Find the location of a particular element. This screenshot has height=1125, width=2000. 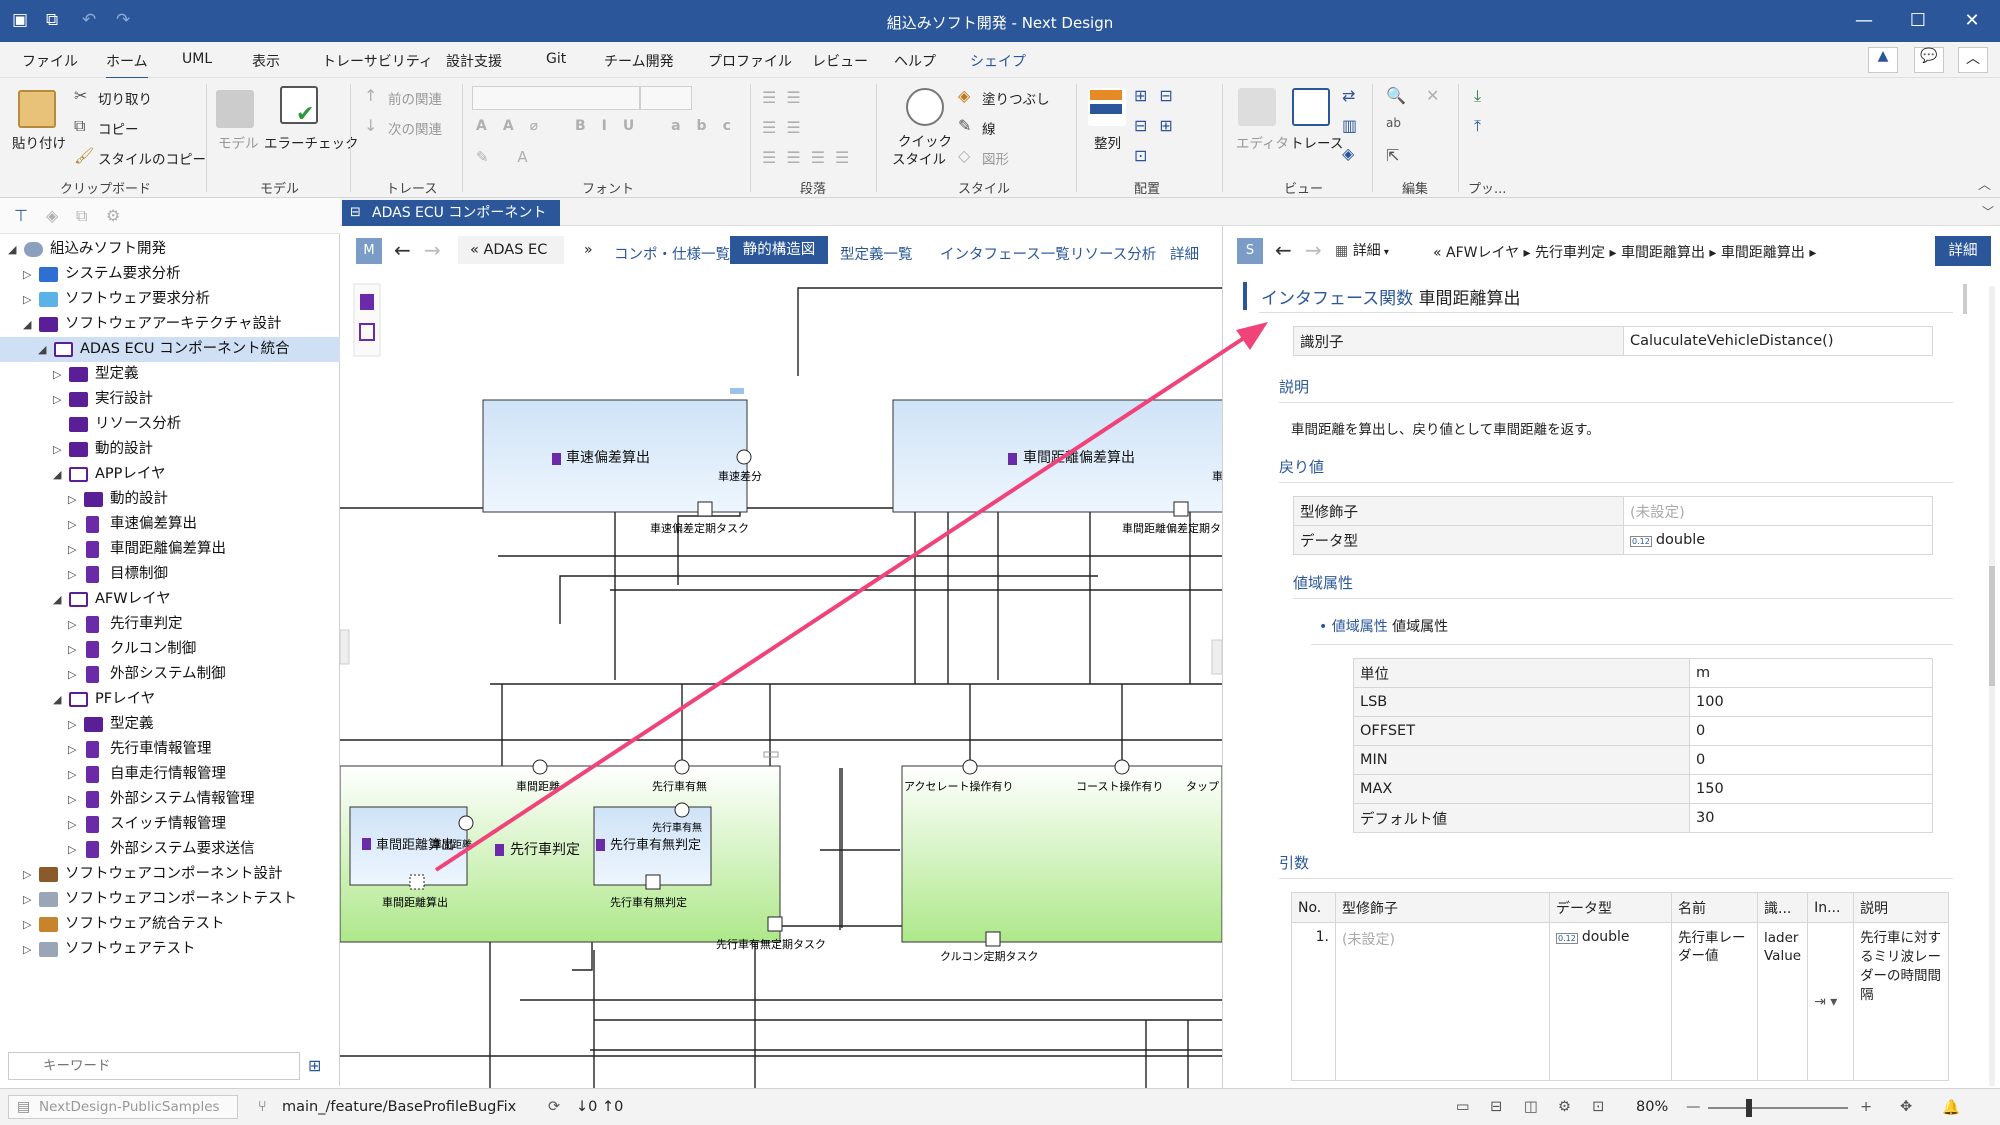

menu-help: ヘルプ is located at coordinates (915, 61).